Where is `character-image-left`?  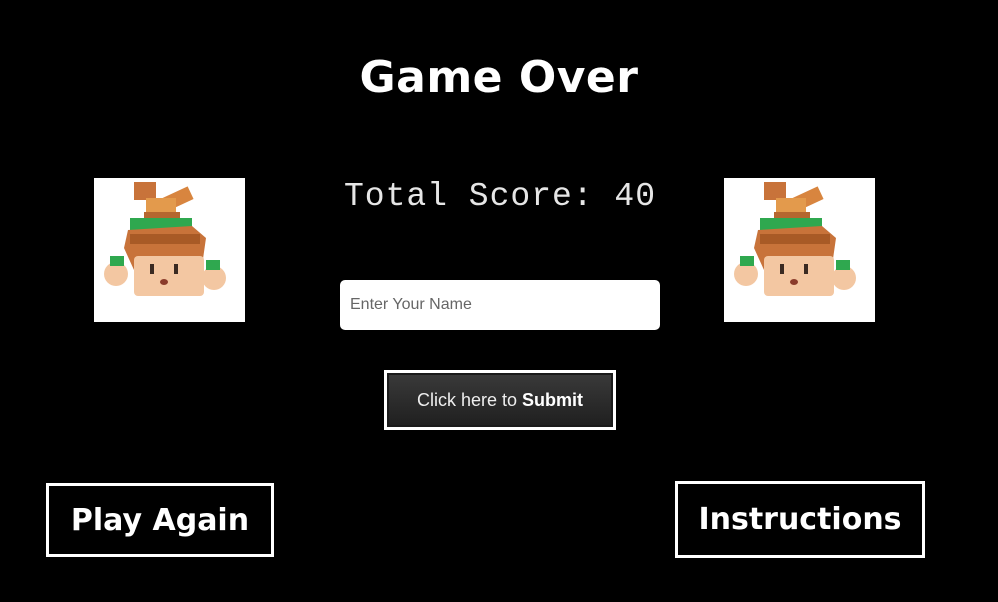 character-image-left is located at coordinates (169, 250).